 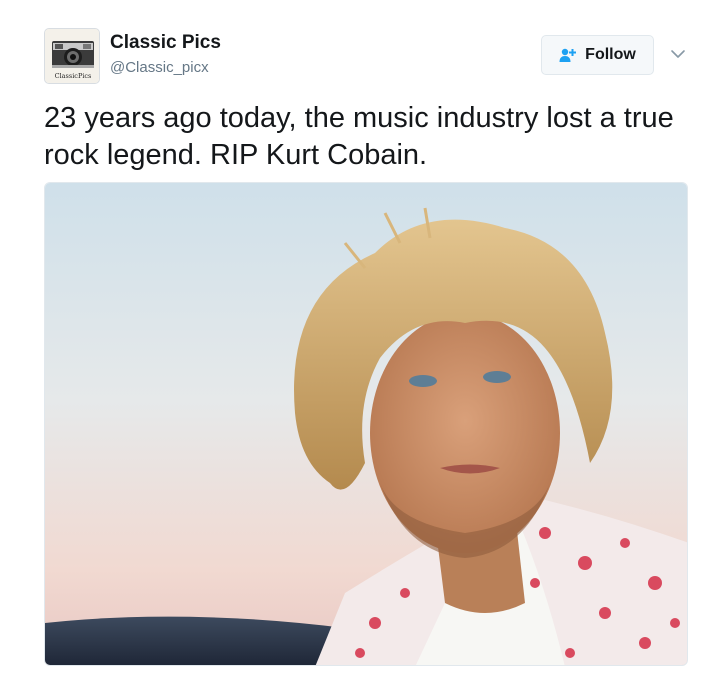 I want to click on avatar-caption: ClassicPics, so click(x=73, y=76).